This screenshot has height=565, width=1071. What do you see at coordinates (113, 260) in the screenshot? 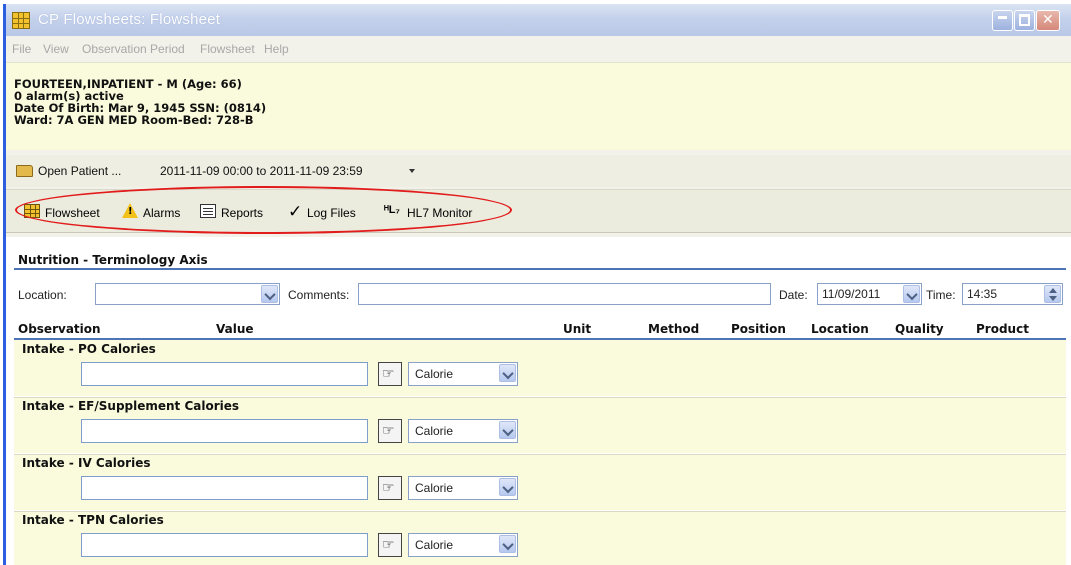
I see `section-title: Nutrition - Terminology Axis` at bounding box center [113, 260].